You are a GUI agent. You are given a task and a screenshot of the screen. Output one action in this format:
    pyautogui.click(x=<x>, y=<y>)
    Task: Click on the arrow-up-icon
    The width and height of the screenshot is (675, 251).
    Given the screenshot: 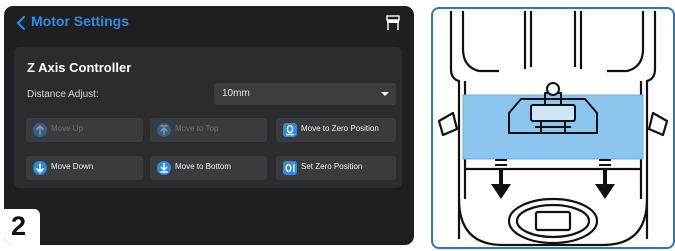 What is the action you would take?
    pyautogui.click(x=40, y=130)
    